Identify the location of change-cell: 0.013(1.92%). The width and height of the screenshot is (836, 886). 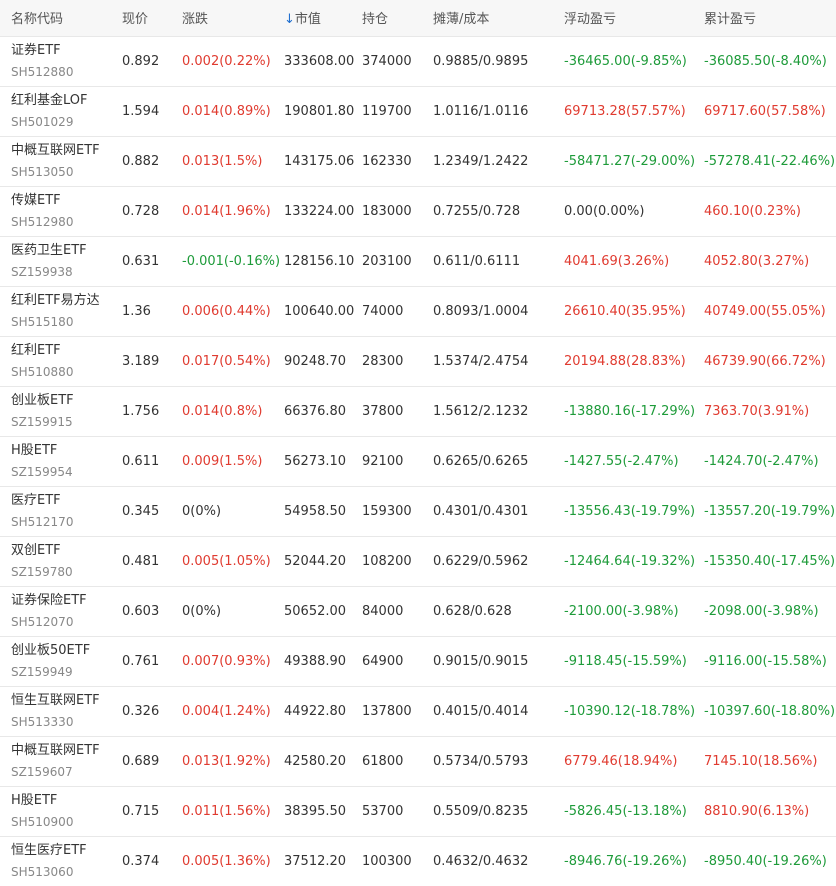
(226, 761).